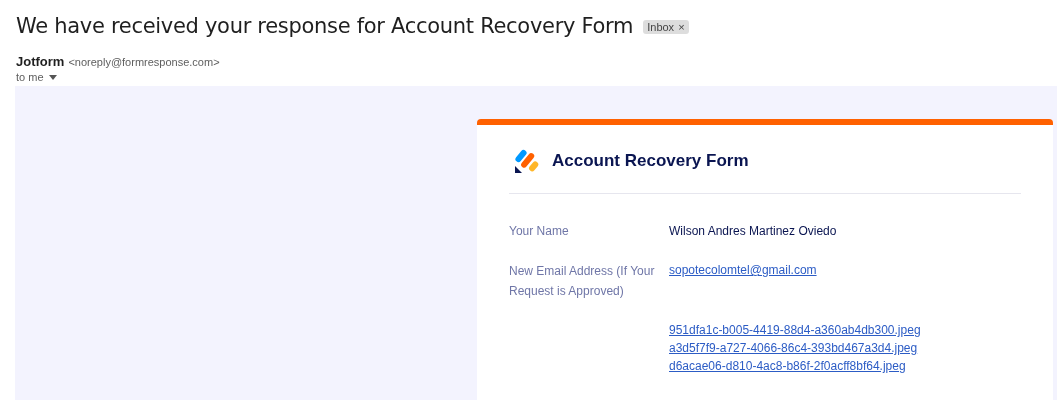 Image resolution: width=1057 pixels, height=400 pixels. What do you see at coordinates (753, 231) in the screenshot?
I see `field-value: Wilson Andres Martinez Oviedo` at bounding box center [753, 231].